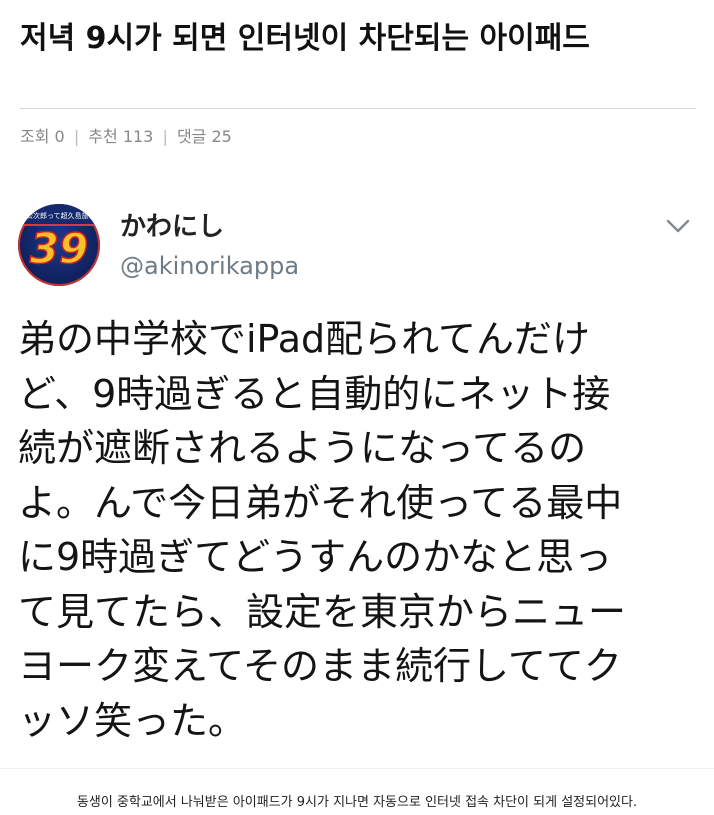  Describe the element at coordinates (172, 227) in the screenshot. I see `tweet-display-name: かわにし` at that location.